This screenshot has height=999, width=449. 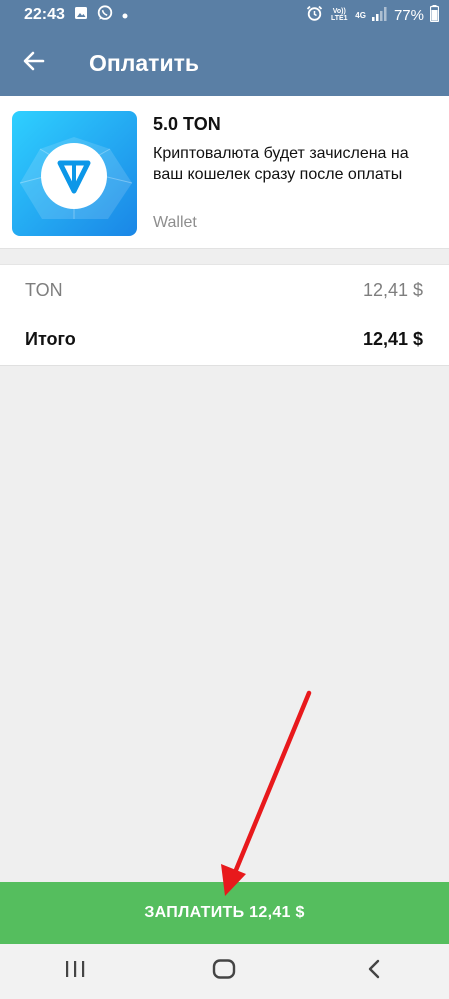 I want to click on system-nav-bar, so click(x=224, y=971).